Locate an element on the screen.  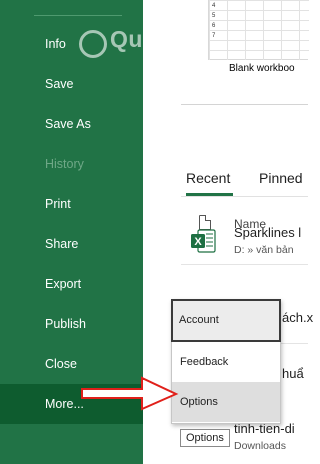
excel-icon: X is located at coordinates (203, 241).